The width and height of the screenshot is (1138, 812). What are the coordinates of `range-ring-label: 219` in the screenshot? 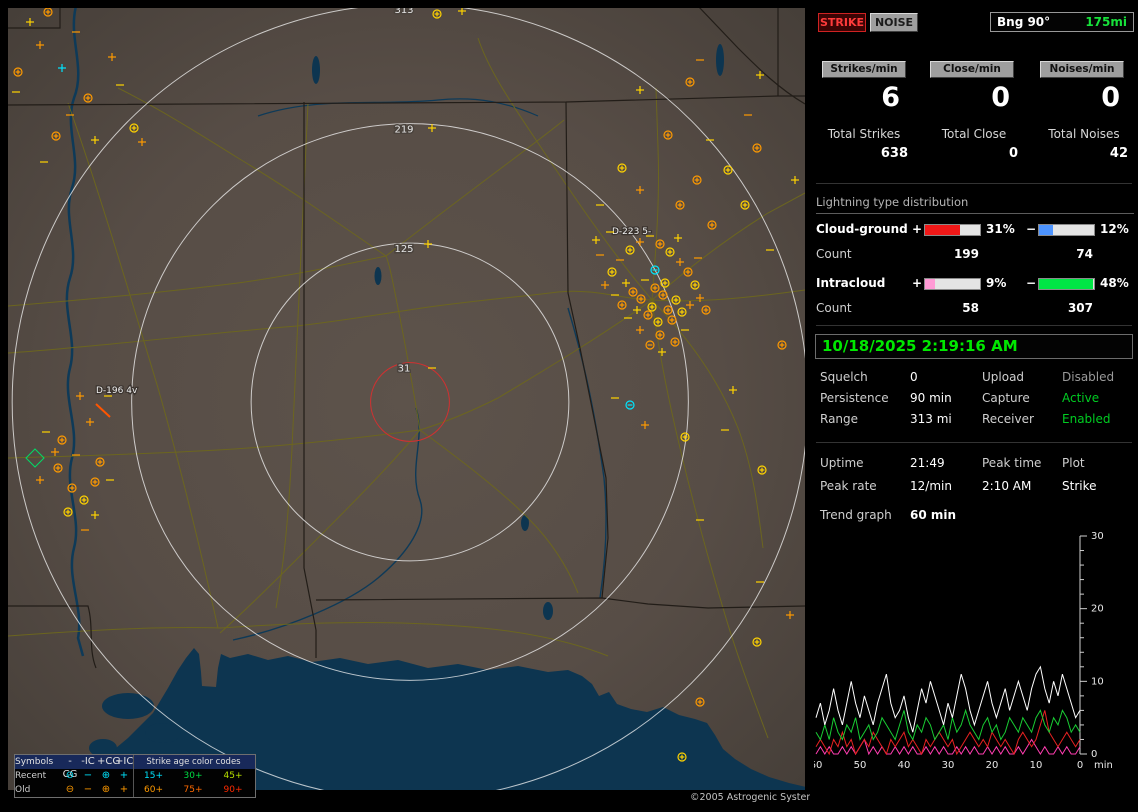 It's located at (403, 130).